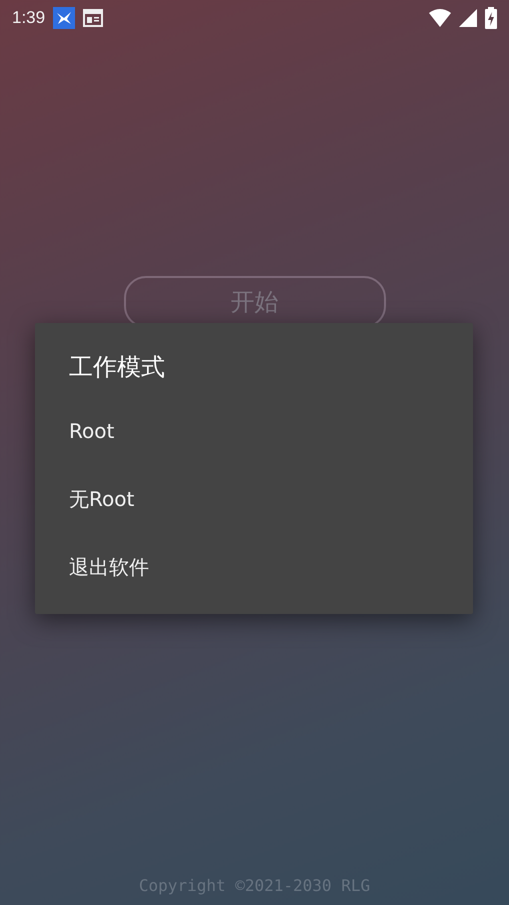 Image resolution: width=509 pixels, height=905 pixels. What do you see at coordinates (491, 18) in the screenshot?
I see `battery-charging-icon` at bounding box center [491, 18].